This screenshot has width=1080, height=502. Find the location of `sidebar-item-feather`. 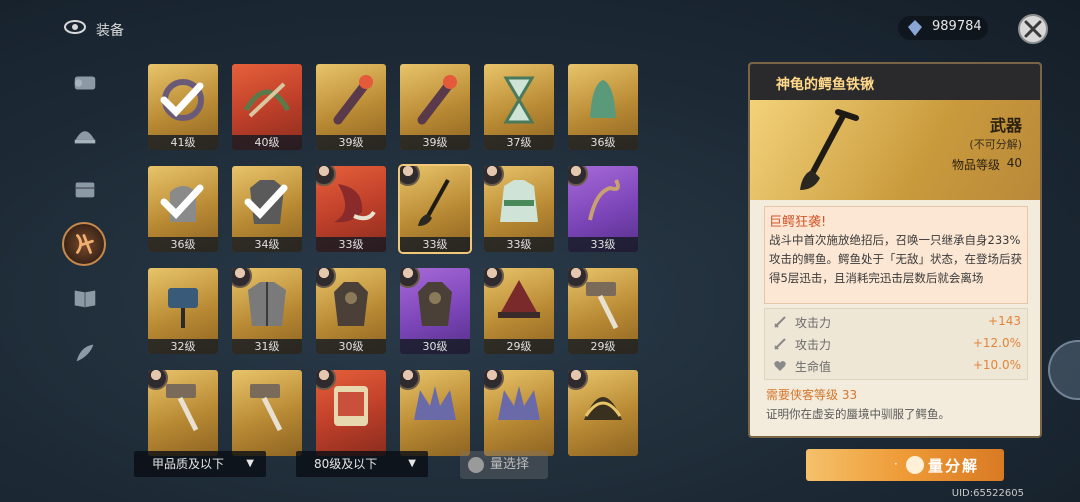

sidebar-item-feather is located at coordinates (85, 353).